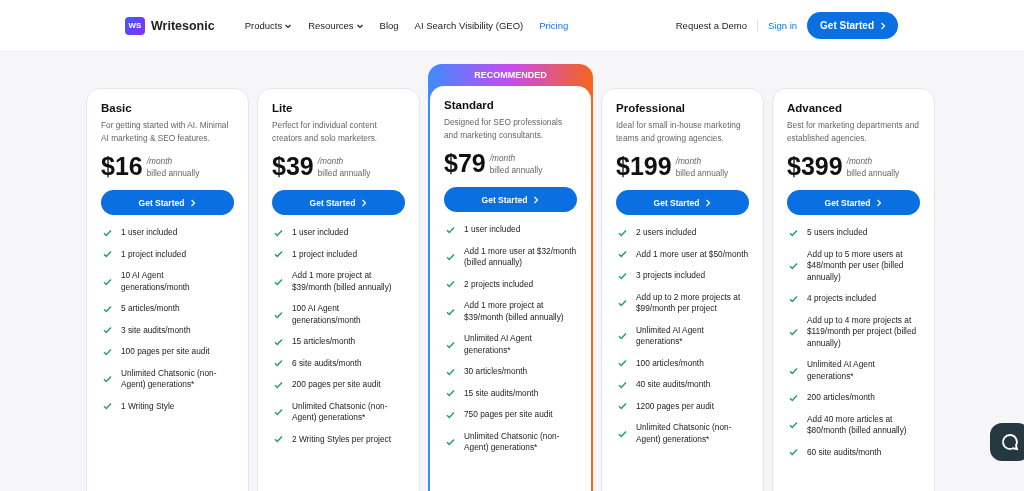 The image size is (1024, 491). I want to click on feature-text: 10 AI Agent generations/month, so click(156, 281).